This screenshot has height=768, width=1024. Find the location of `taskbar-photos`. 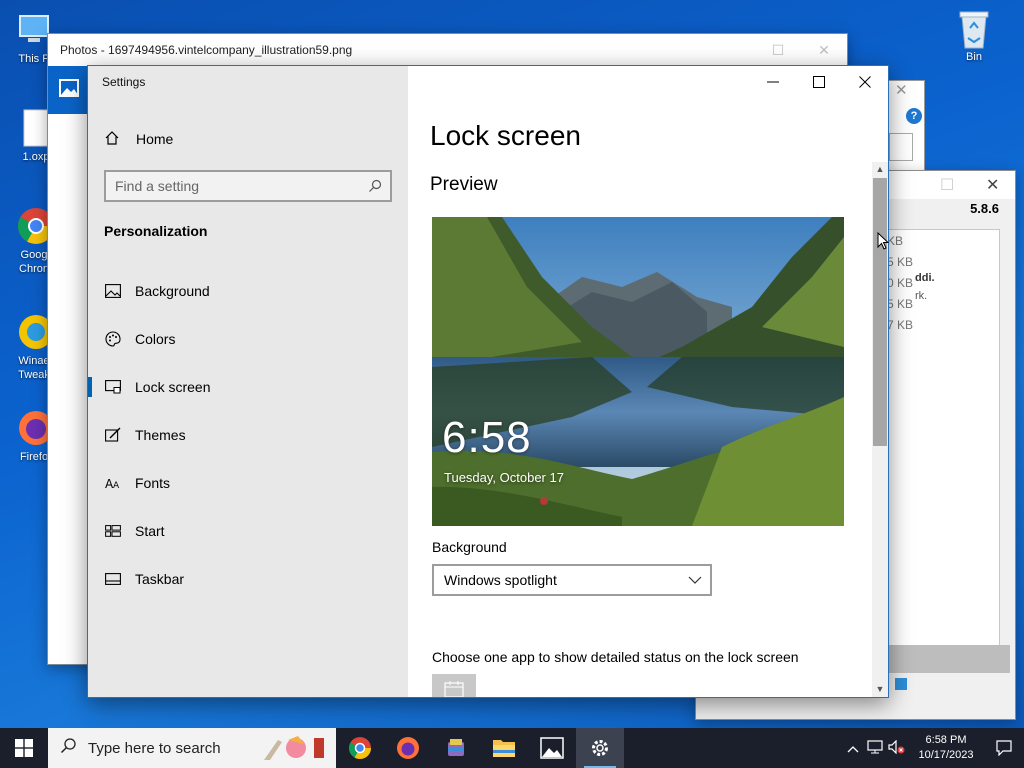

taskbar-photos is located at coordinates (552, 748).